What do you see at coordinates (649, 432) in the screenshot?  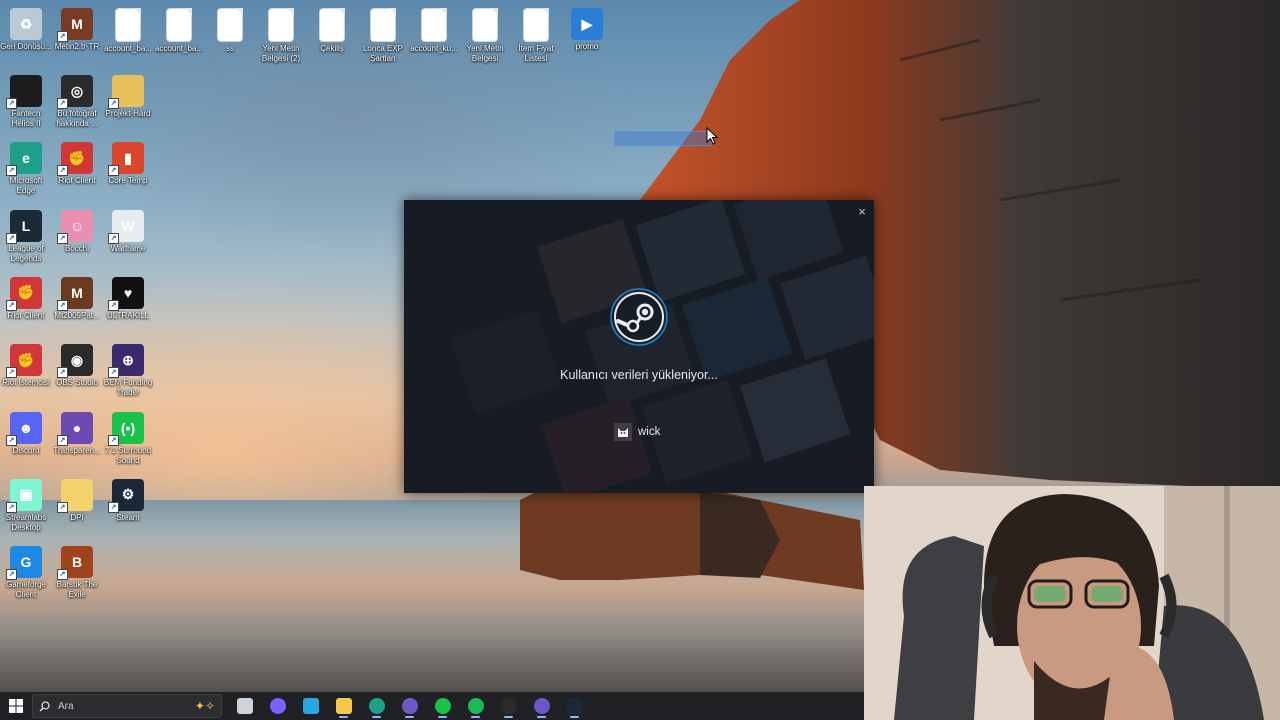 I see `username: wick` at bounding box center [649, 432].